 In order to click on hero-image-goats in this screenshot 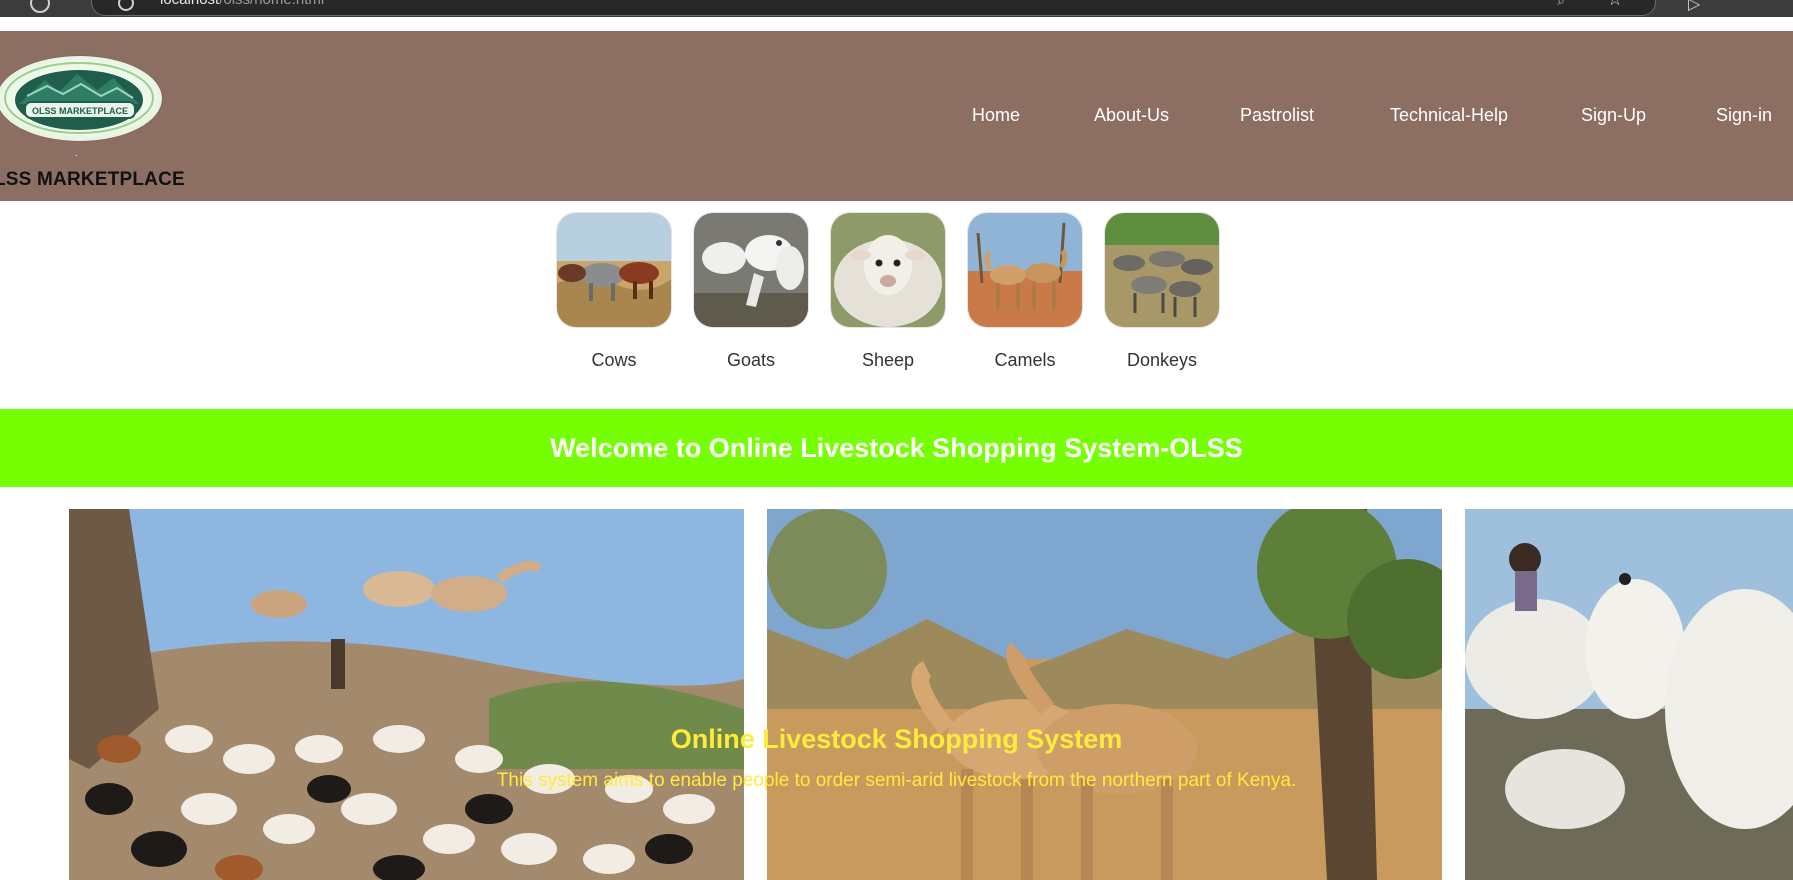, I will do `click(1629, 694)`.